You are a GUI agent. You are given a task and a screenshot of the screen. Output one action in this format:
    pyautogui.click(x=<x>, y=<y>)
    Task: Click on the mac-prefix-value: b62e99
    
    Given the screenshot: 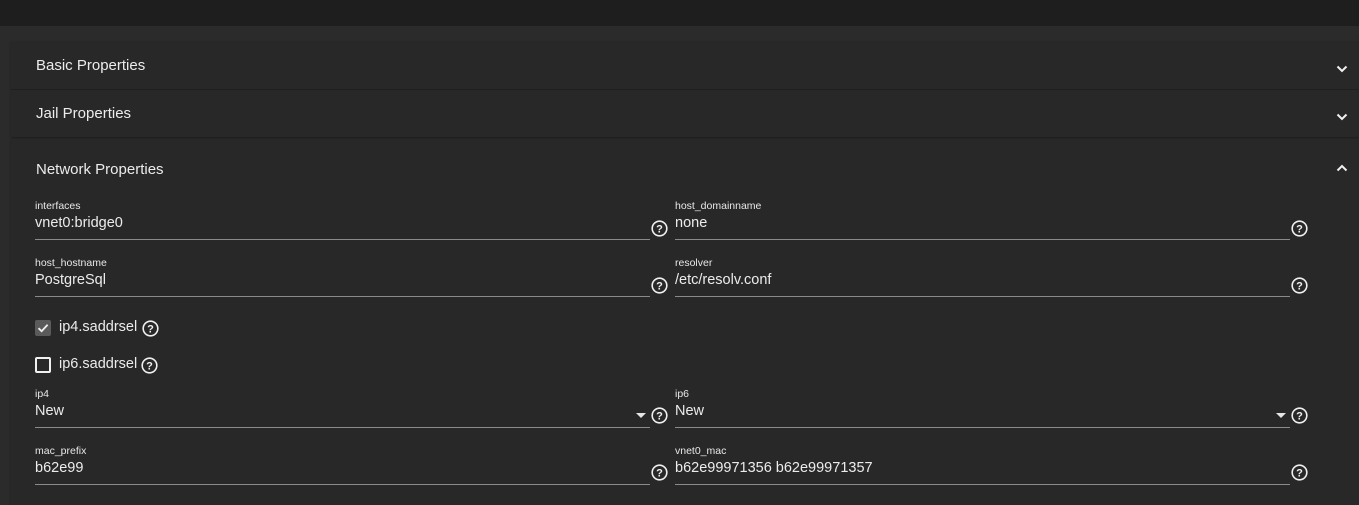 What is the action you would take?
    pyautogui.click(x=59, y=468)
    